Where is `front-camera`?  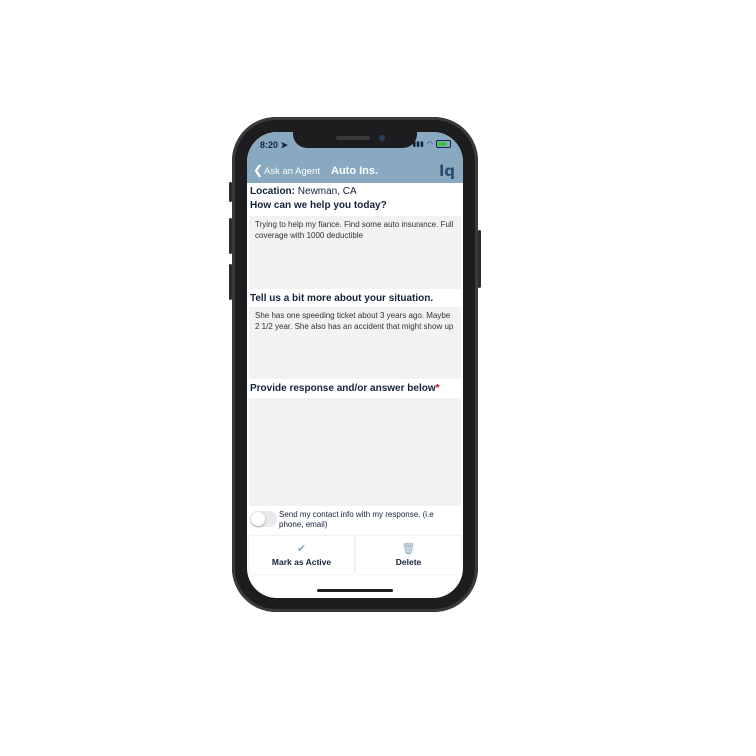
front-camera is located at coordinates (382, 138).